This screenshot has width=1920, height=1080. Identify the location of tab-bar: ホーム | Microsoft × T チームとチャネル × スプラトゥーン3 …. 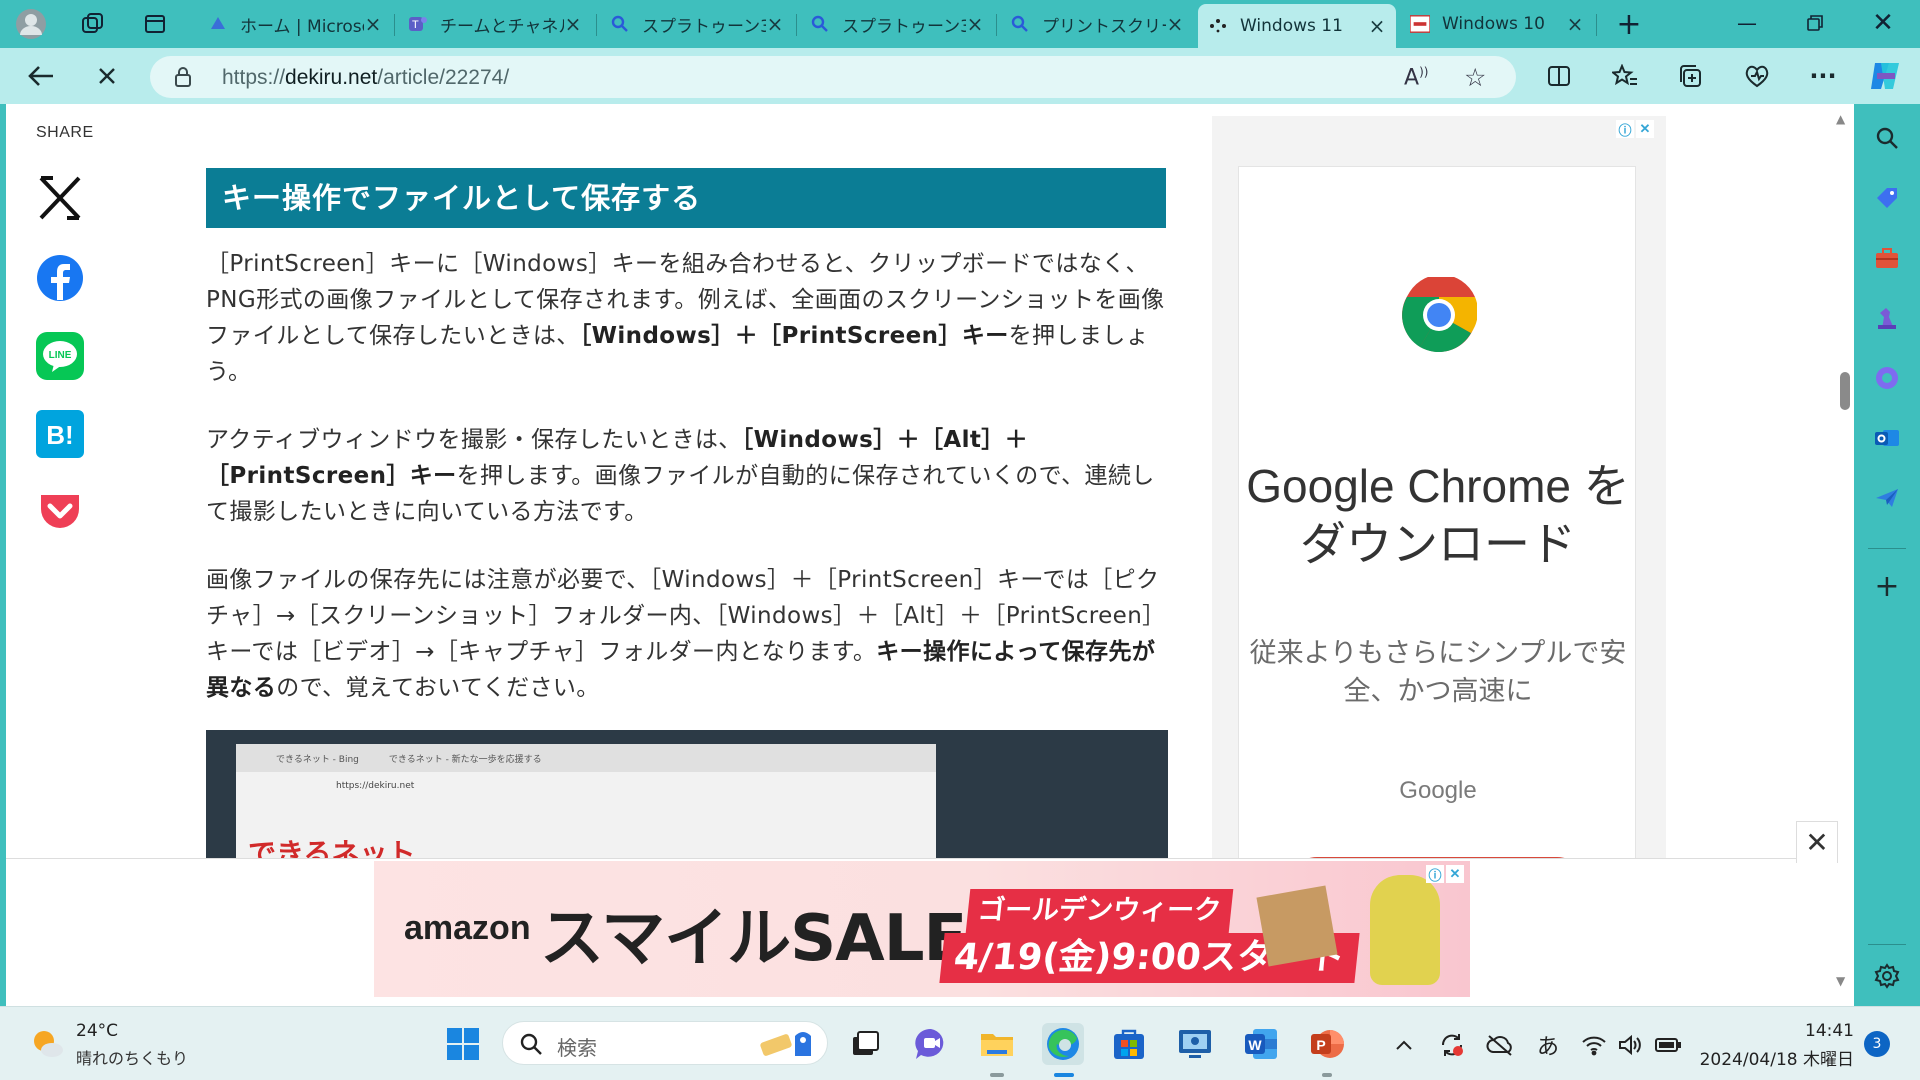
(960, 24).